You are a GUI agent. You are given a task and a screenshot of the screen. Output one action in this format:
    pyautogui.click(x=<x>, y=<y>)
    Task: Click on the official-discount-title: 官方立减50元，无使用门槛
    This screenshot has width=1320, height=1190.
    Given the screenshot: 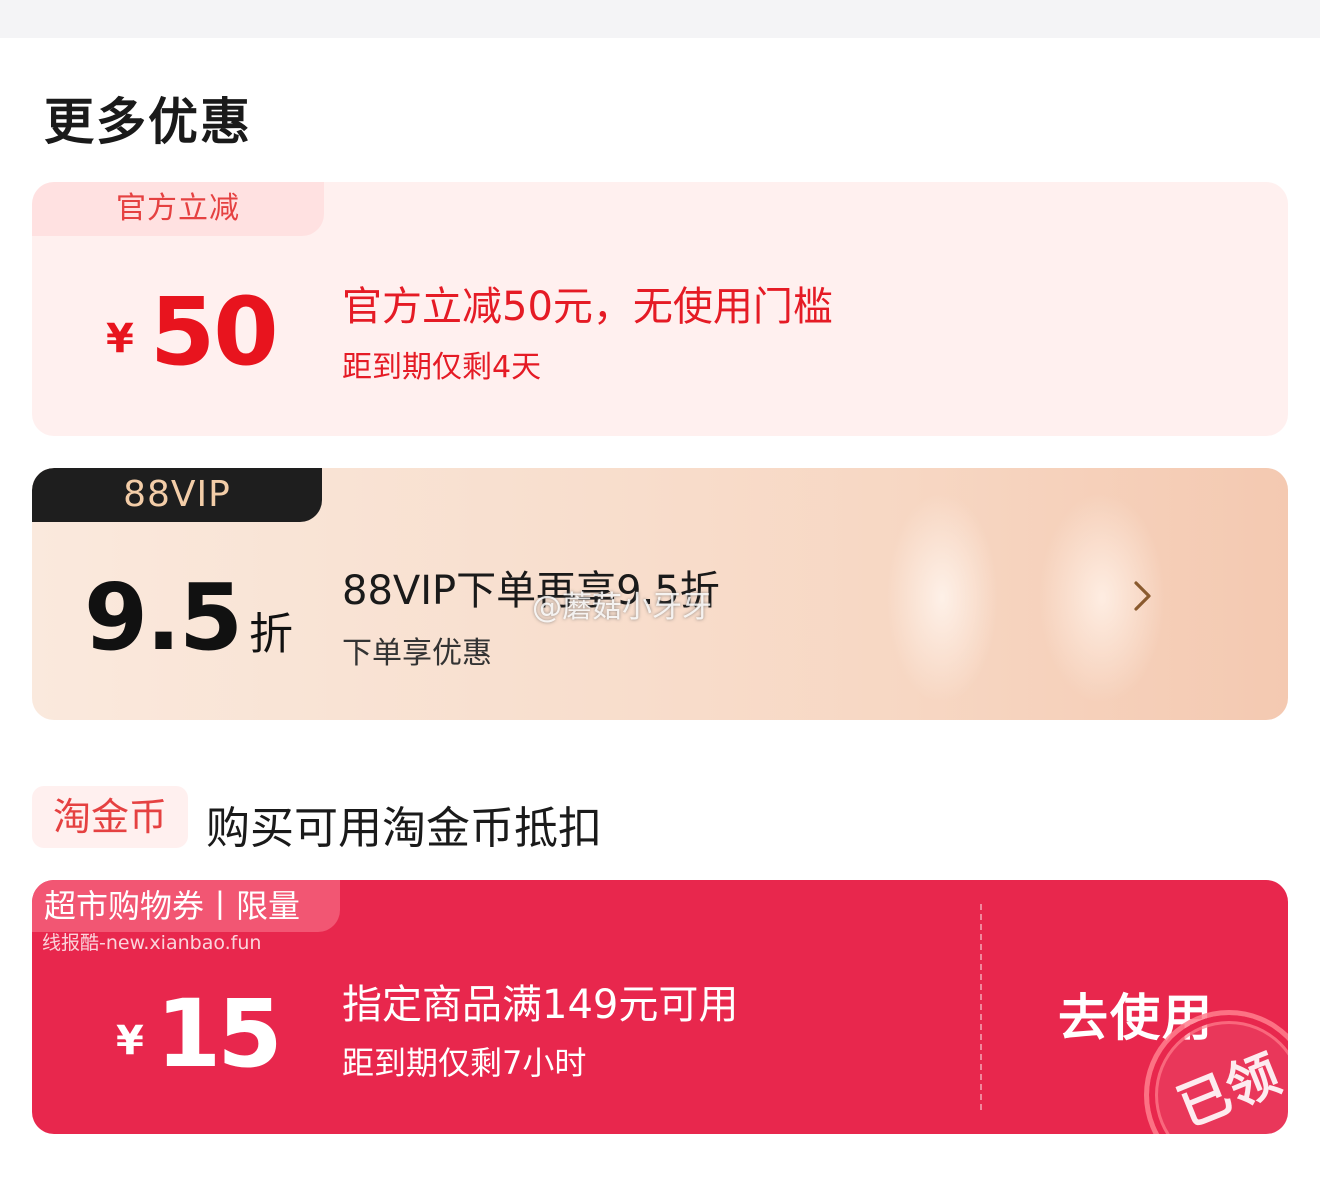 What is the action you would take?
    pyautogui.click(x=587, y=307)
    